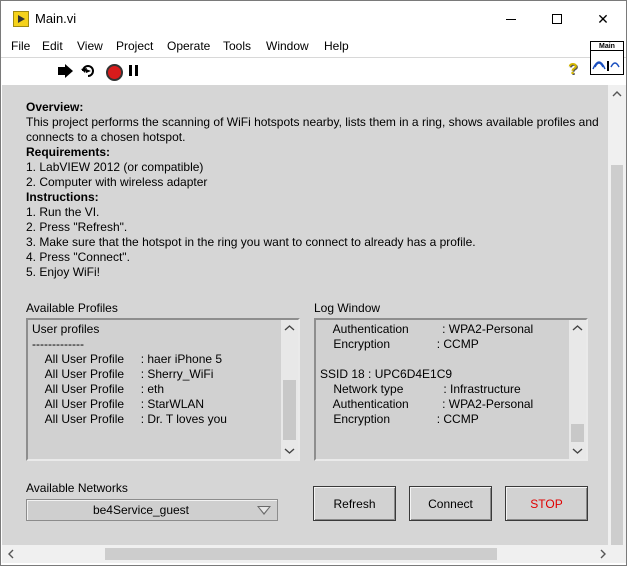  What do you see at coordinates (77, 488) in the screenshot?
I see `available-networks-label: Available Networks` at bounding box center [77, 488].